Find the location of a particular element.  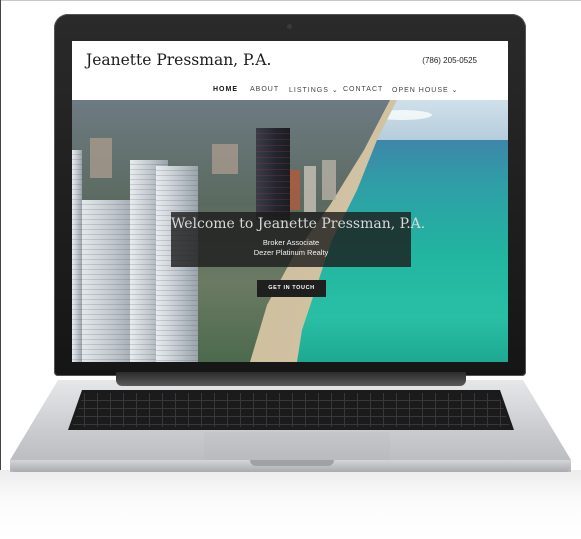

get-in-touch-button: GET IN TOUCH is located at coordinates (291, 288).